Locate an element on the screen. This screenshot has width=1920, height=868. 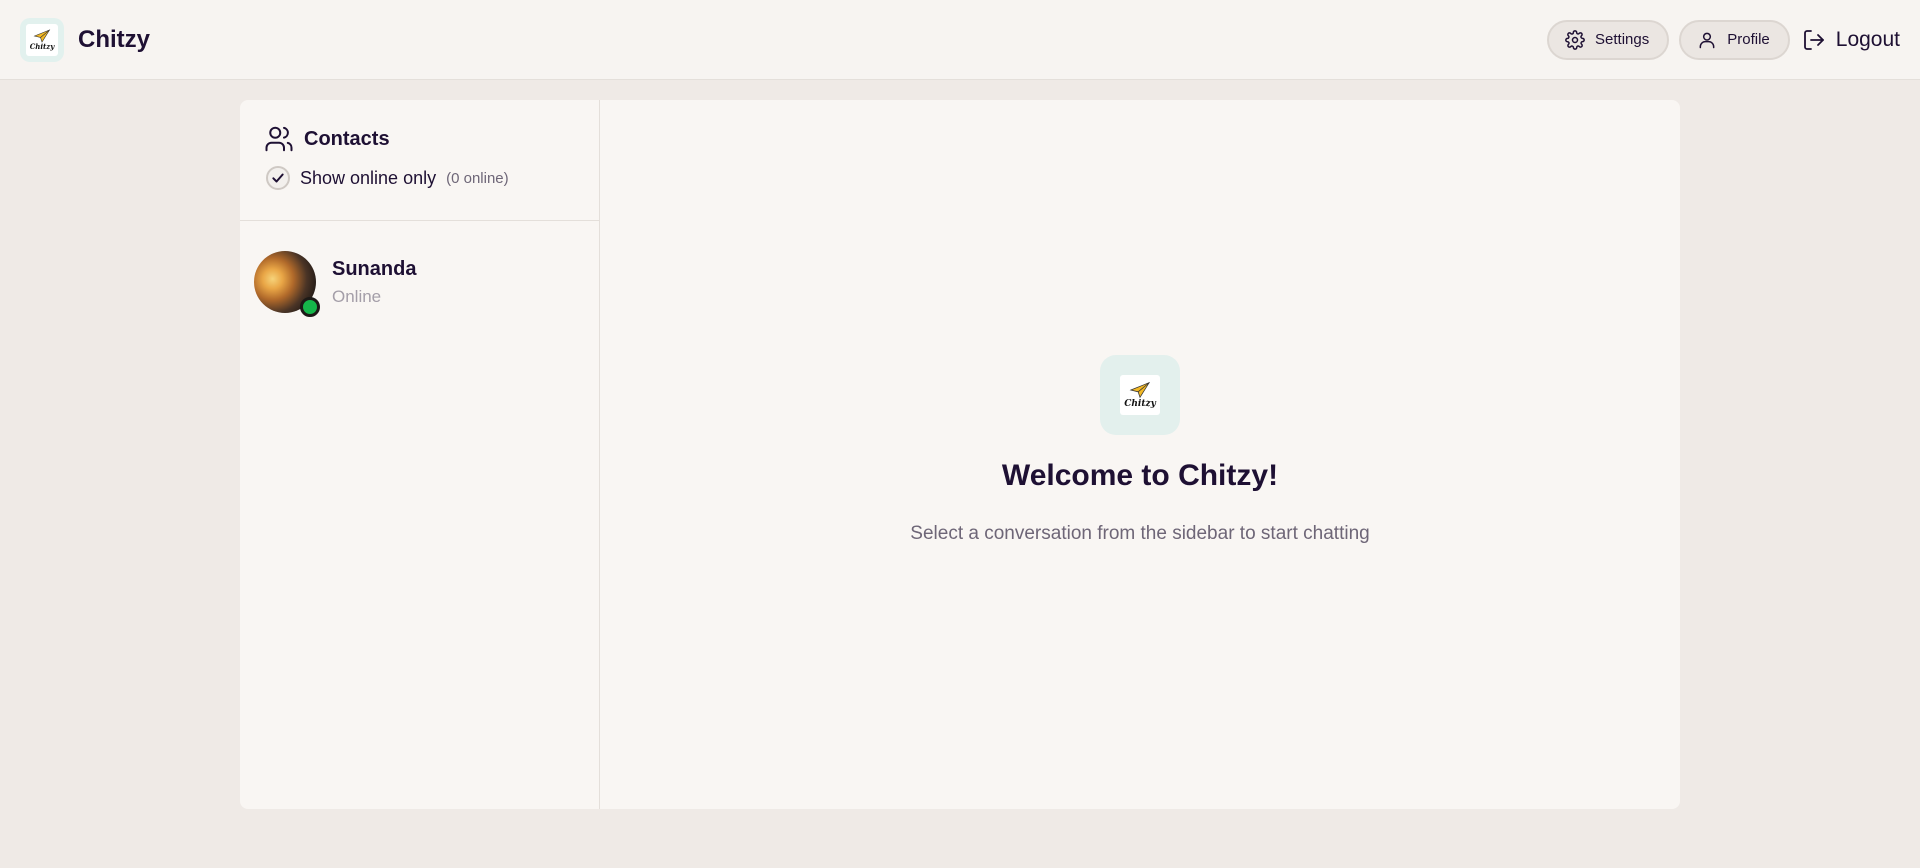
profile-label: Profile is located at coordinates (1748, 39).